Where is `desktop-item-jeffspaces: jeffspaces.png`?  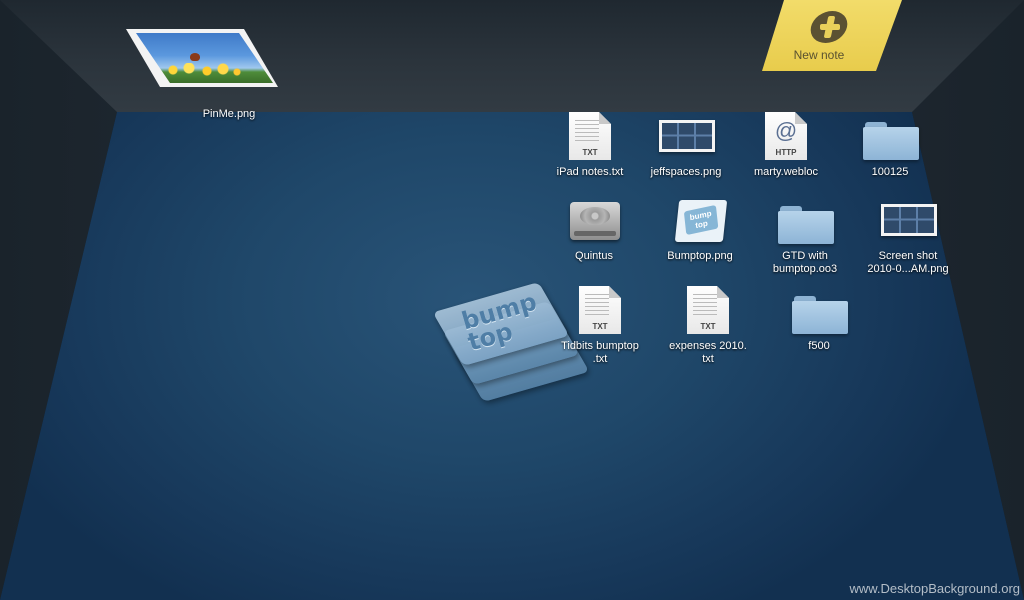
desktop-item-jeffspaces: jeffspaces.png is located at coordinates (686, 145).